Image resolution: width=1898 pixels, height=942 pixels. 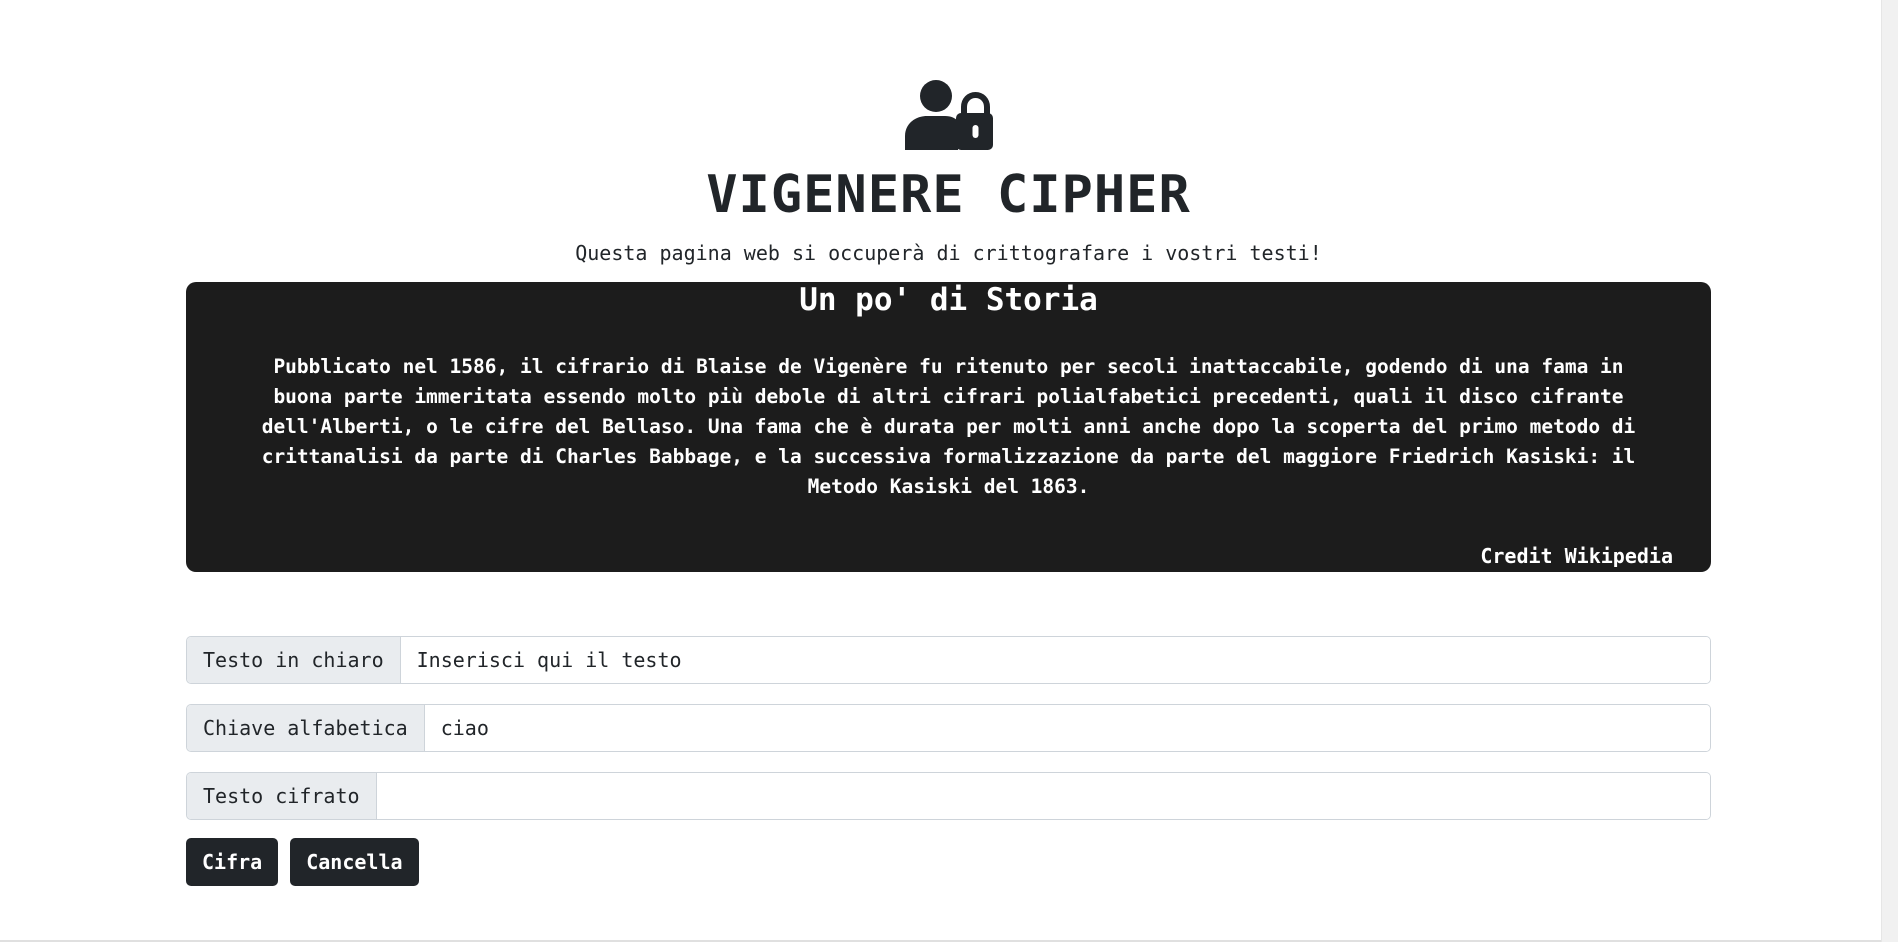 I want to click on form-buttons: Cifra Cancella, so click(x=948, y=862).